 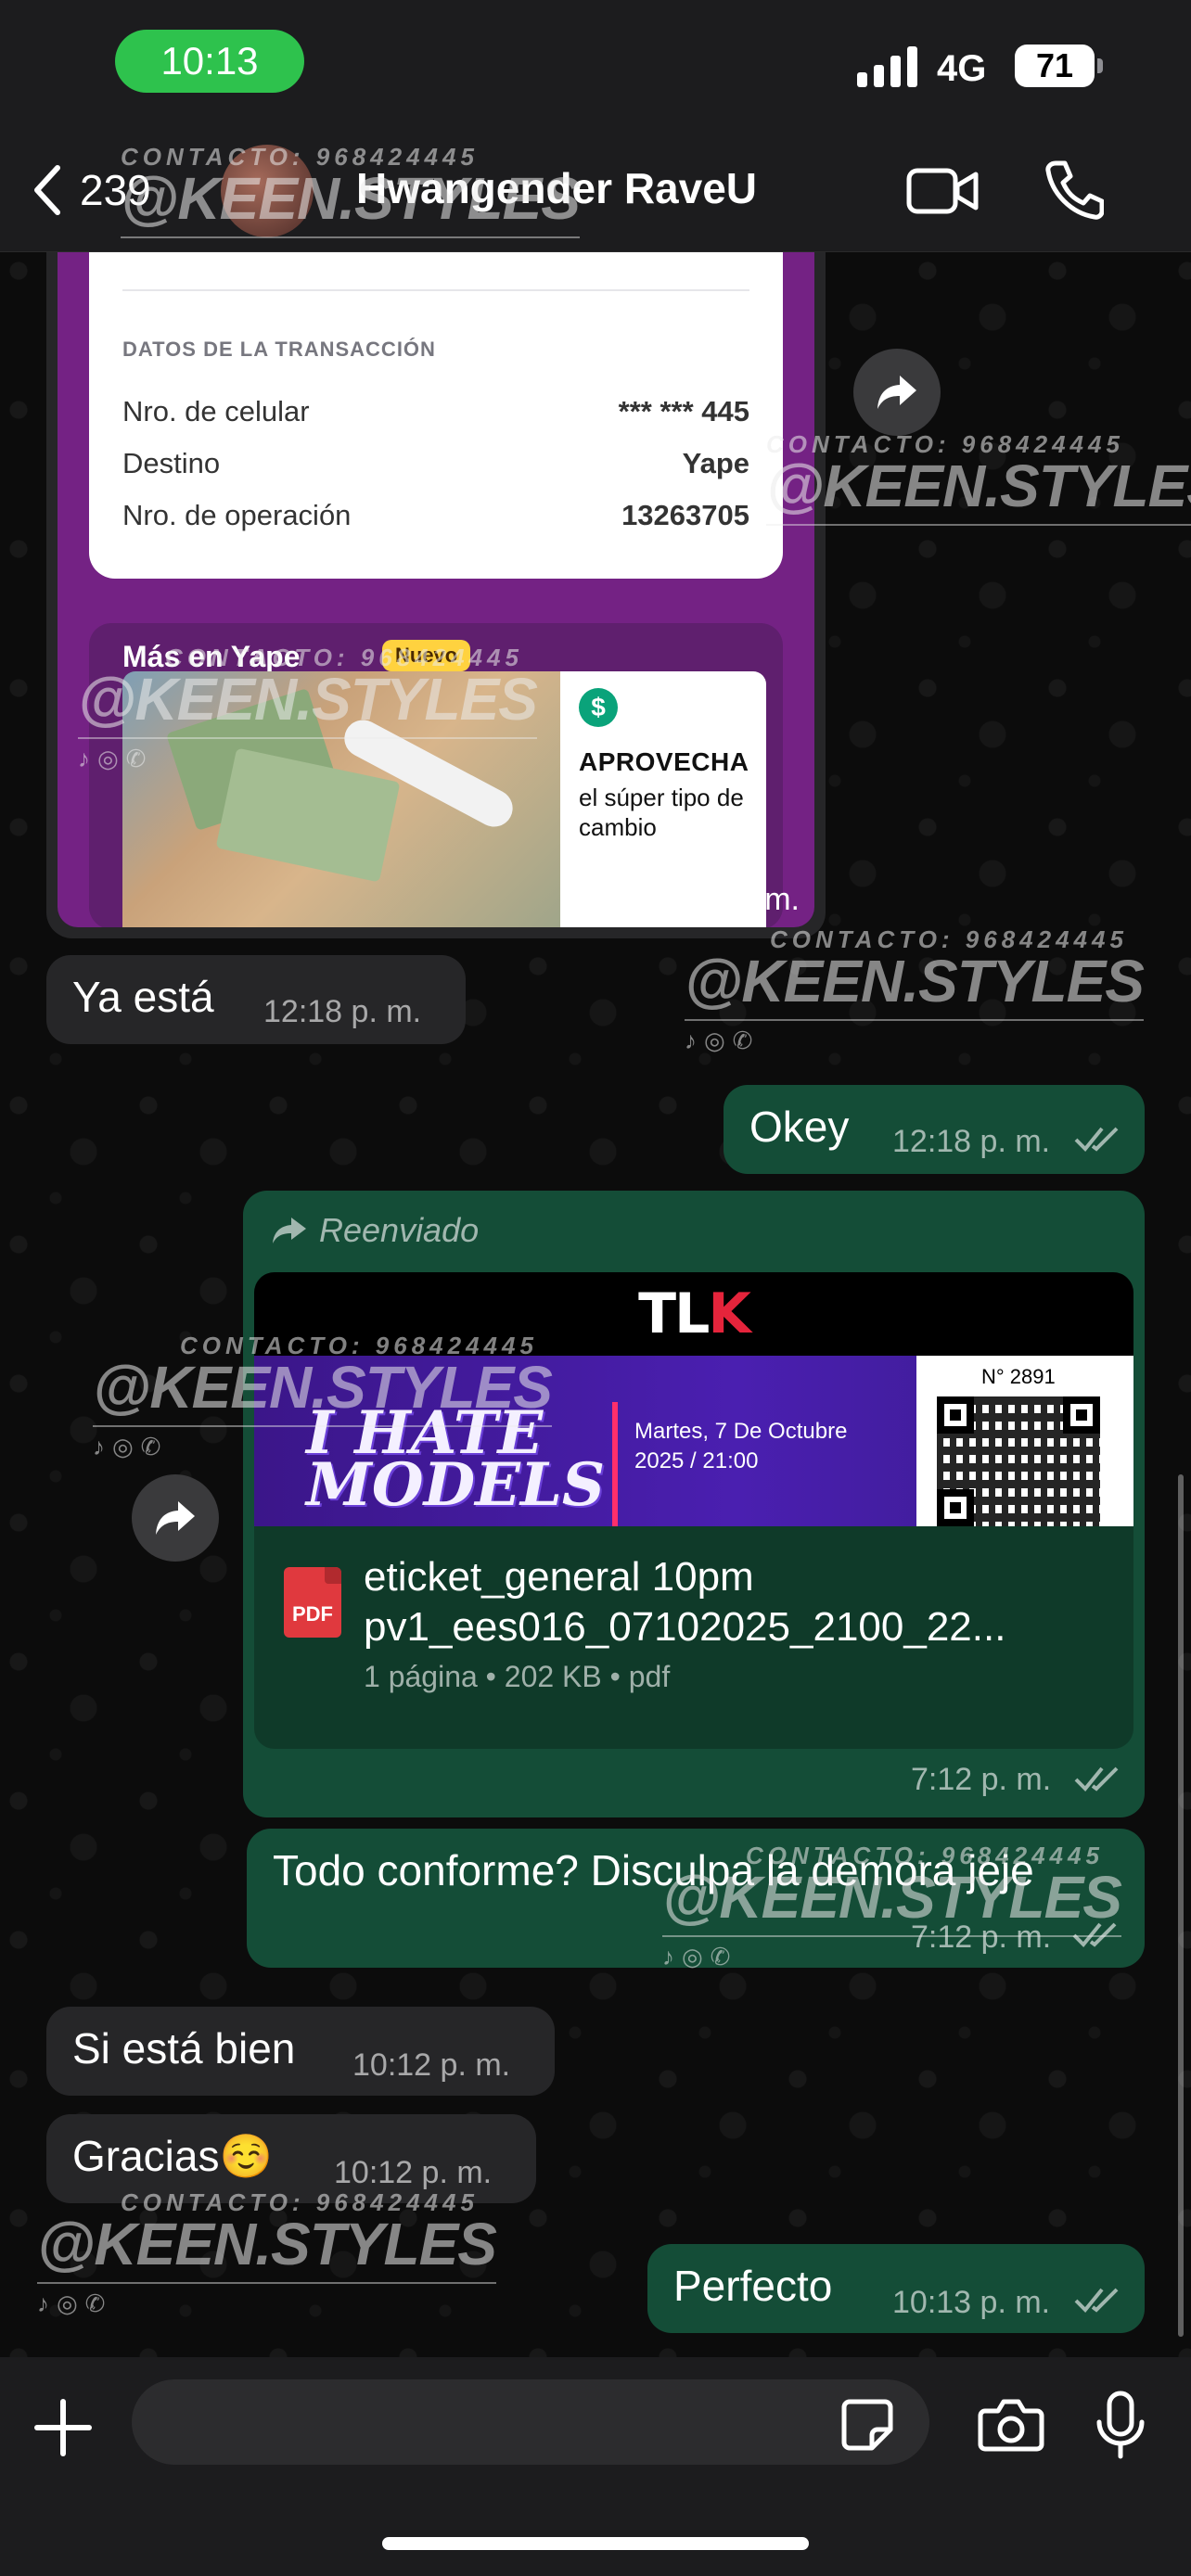 What do you see at coordinates (209, 61) in the screenshot?
I see `status-time: 10:13` at bounding box center [209, 61].